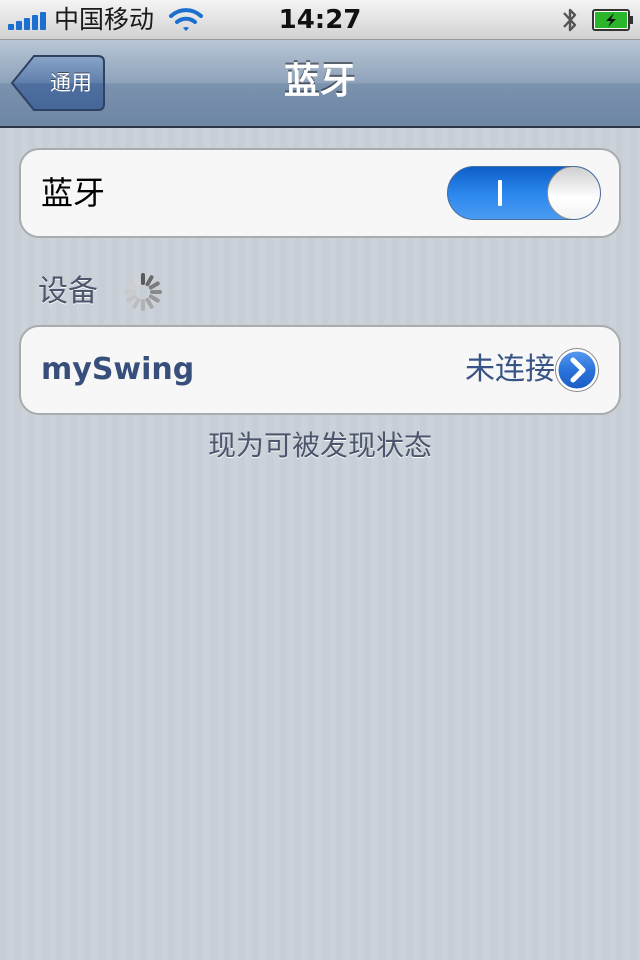 Image resolution: width=640 pixels, height=960 pixels. Describe the element at coordinates (73, 193) in the screenshot. I see `bluetooth-label: 蓝牙` at that location.